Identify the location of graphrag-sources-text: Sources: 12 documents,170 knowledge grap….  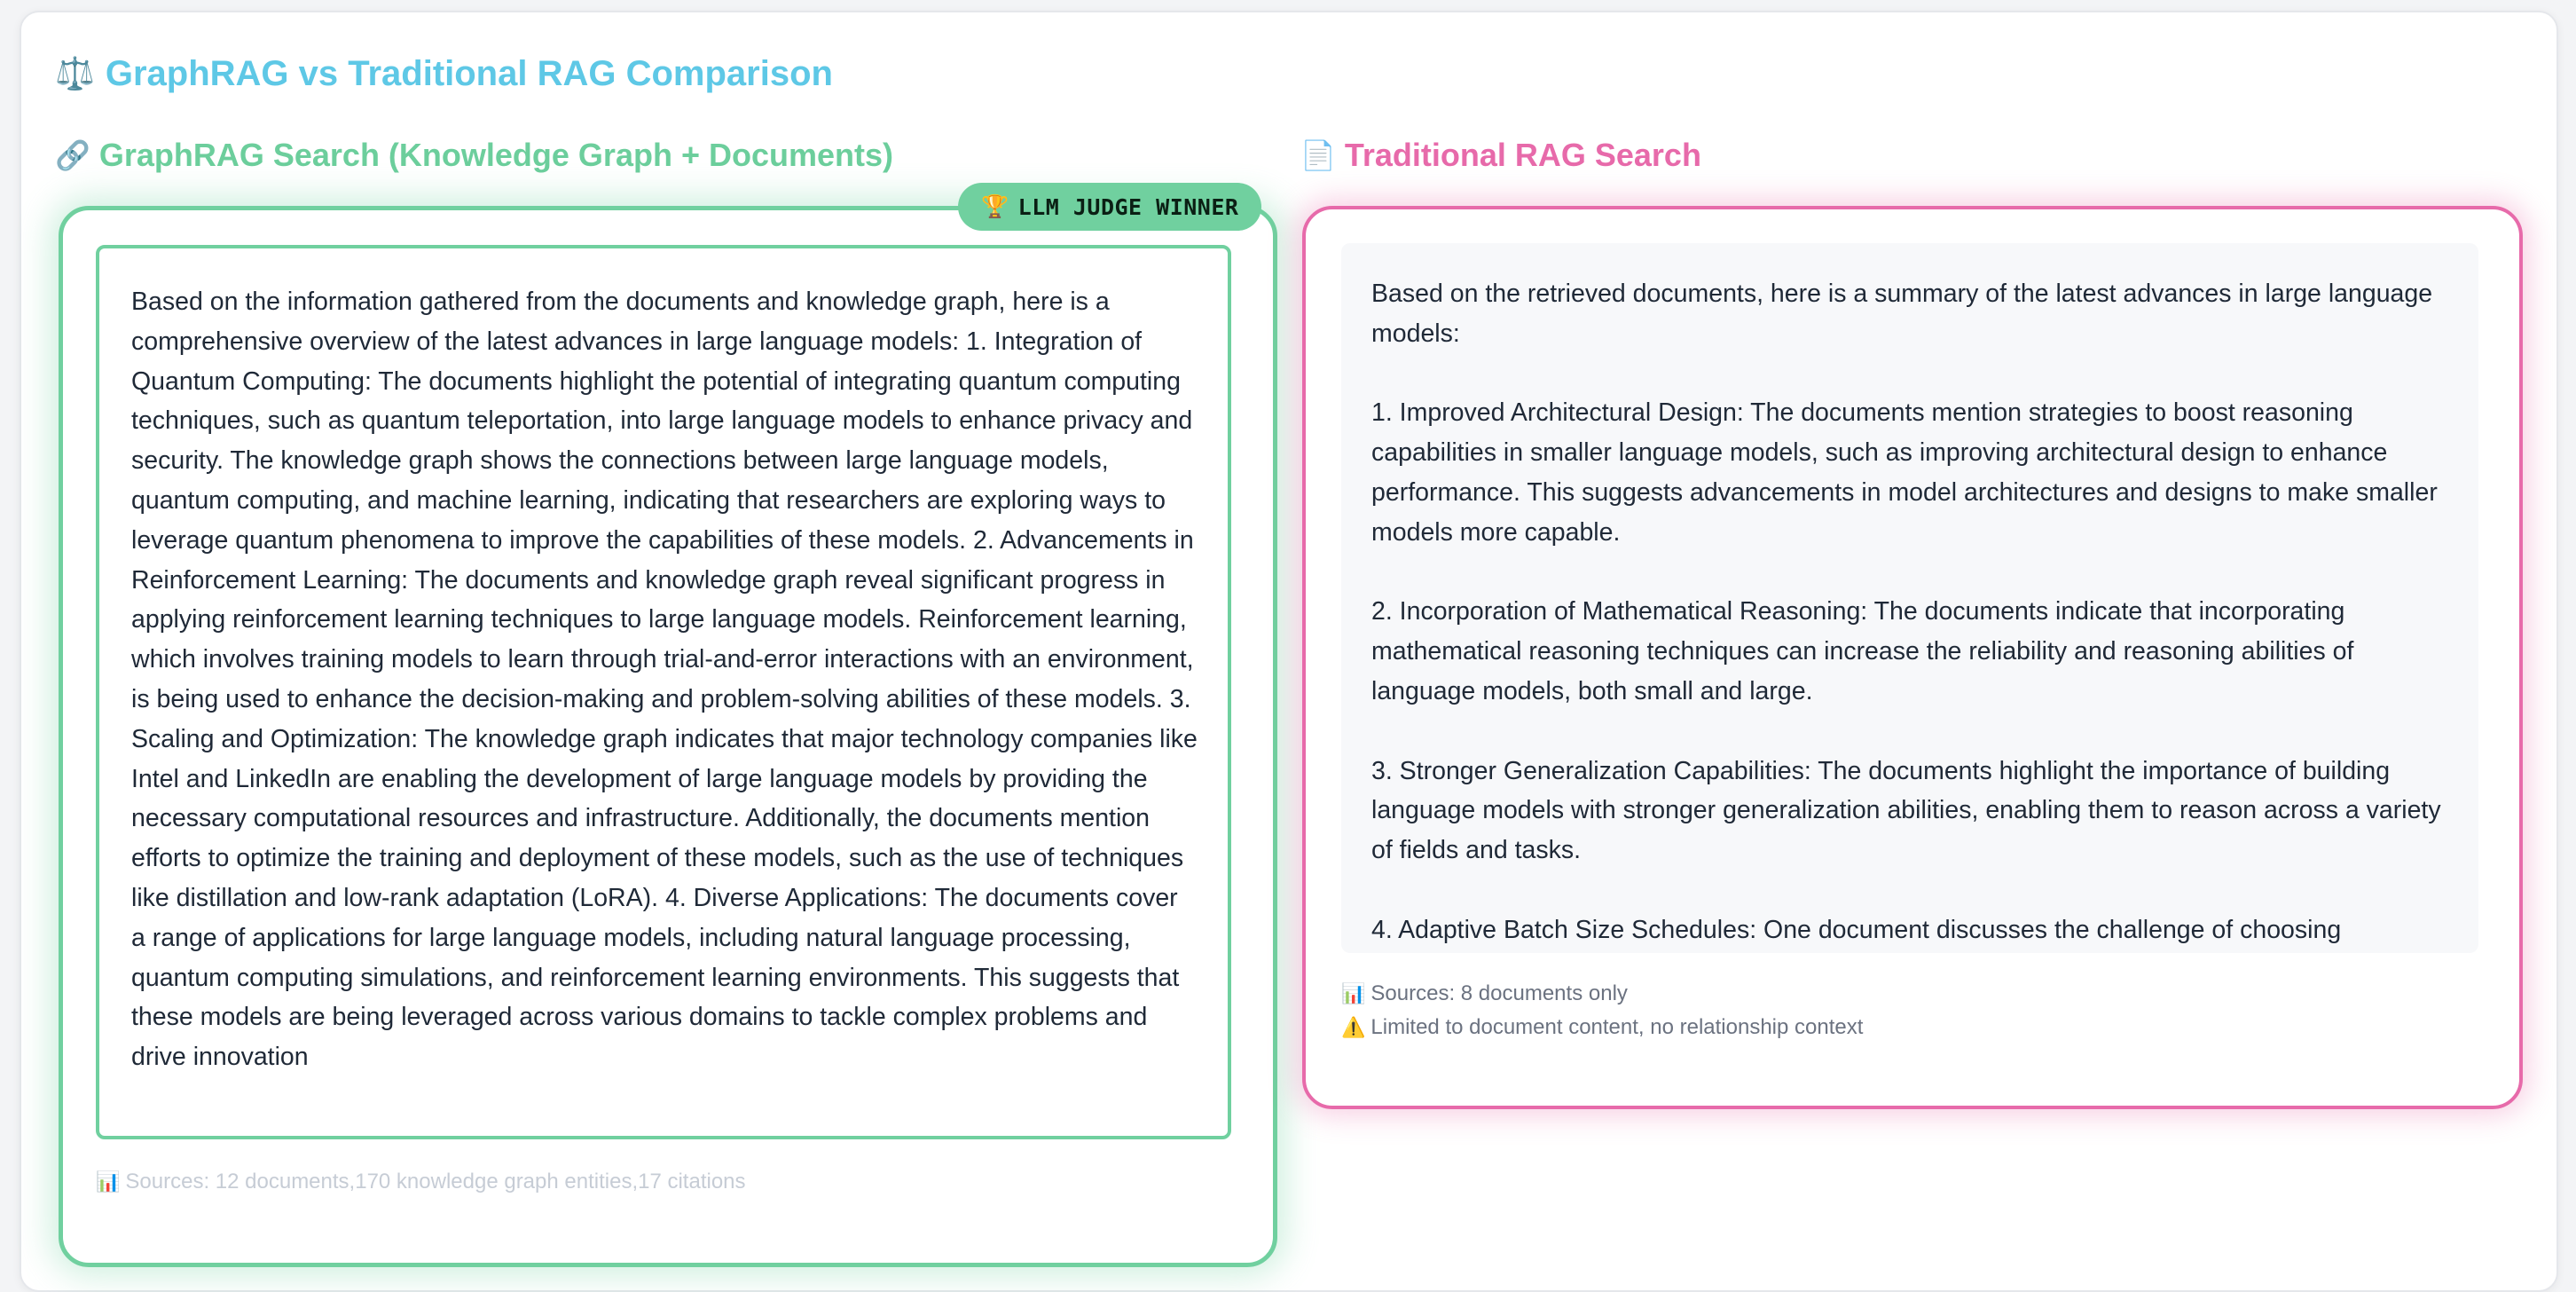
(435, 1182).